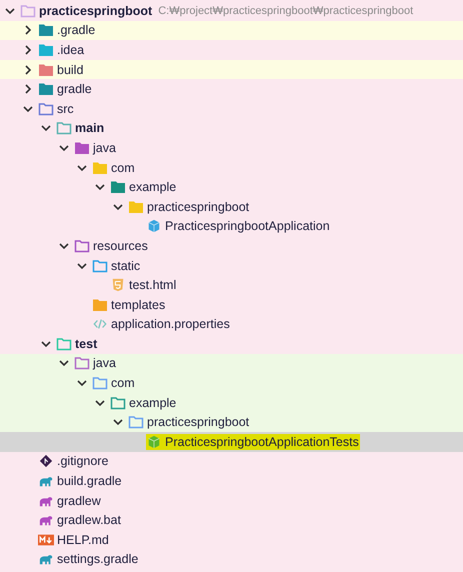 Image resolution: width=463 pixels, height=572 pixels. I want to click on item-name: test, so click(86, 343).